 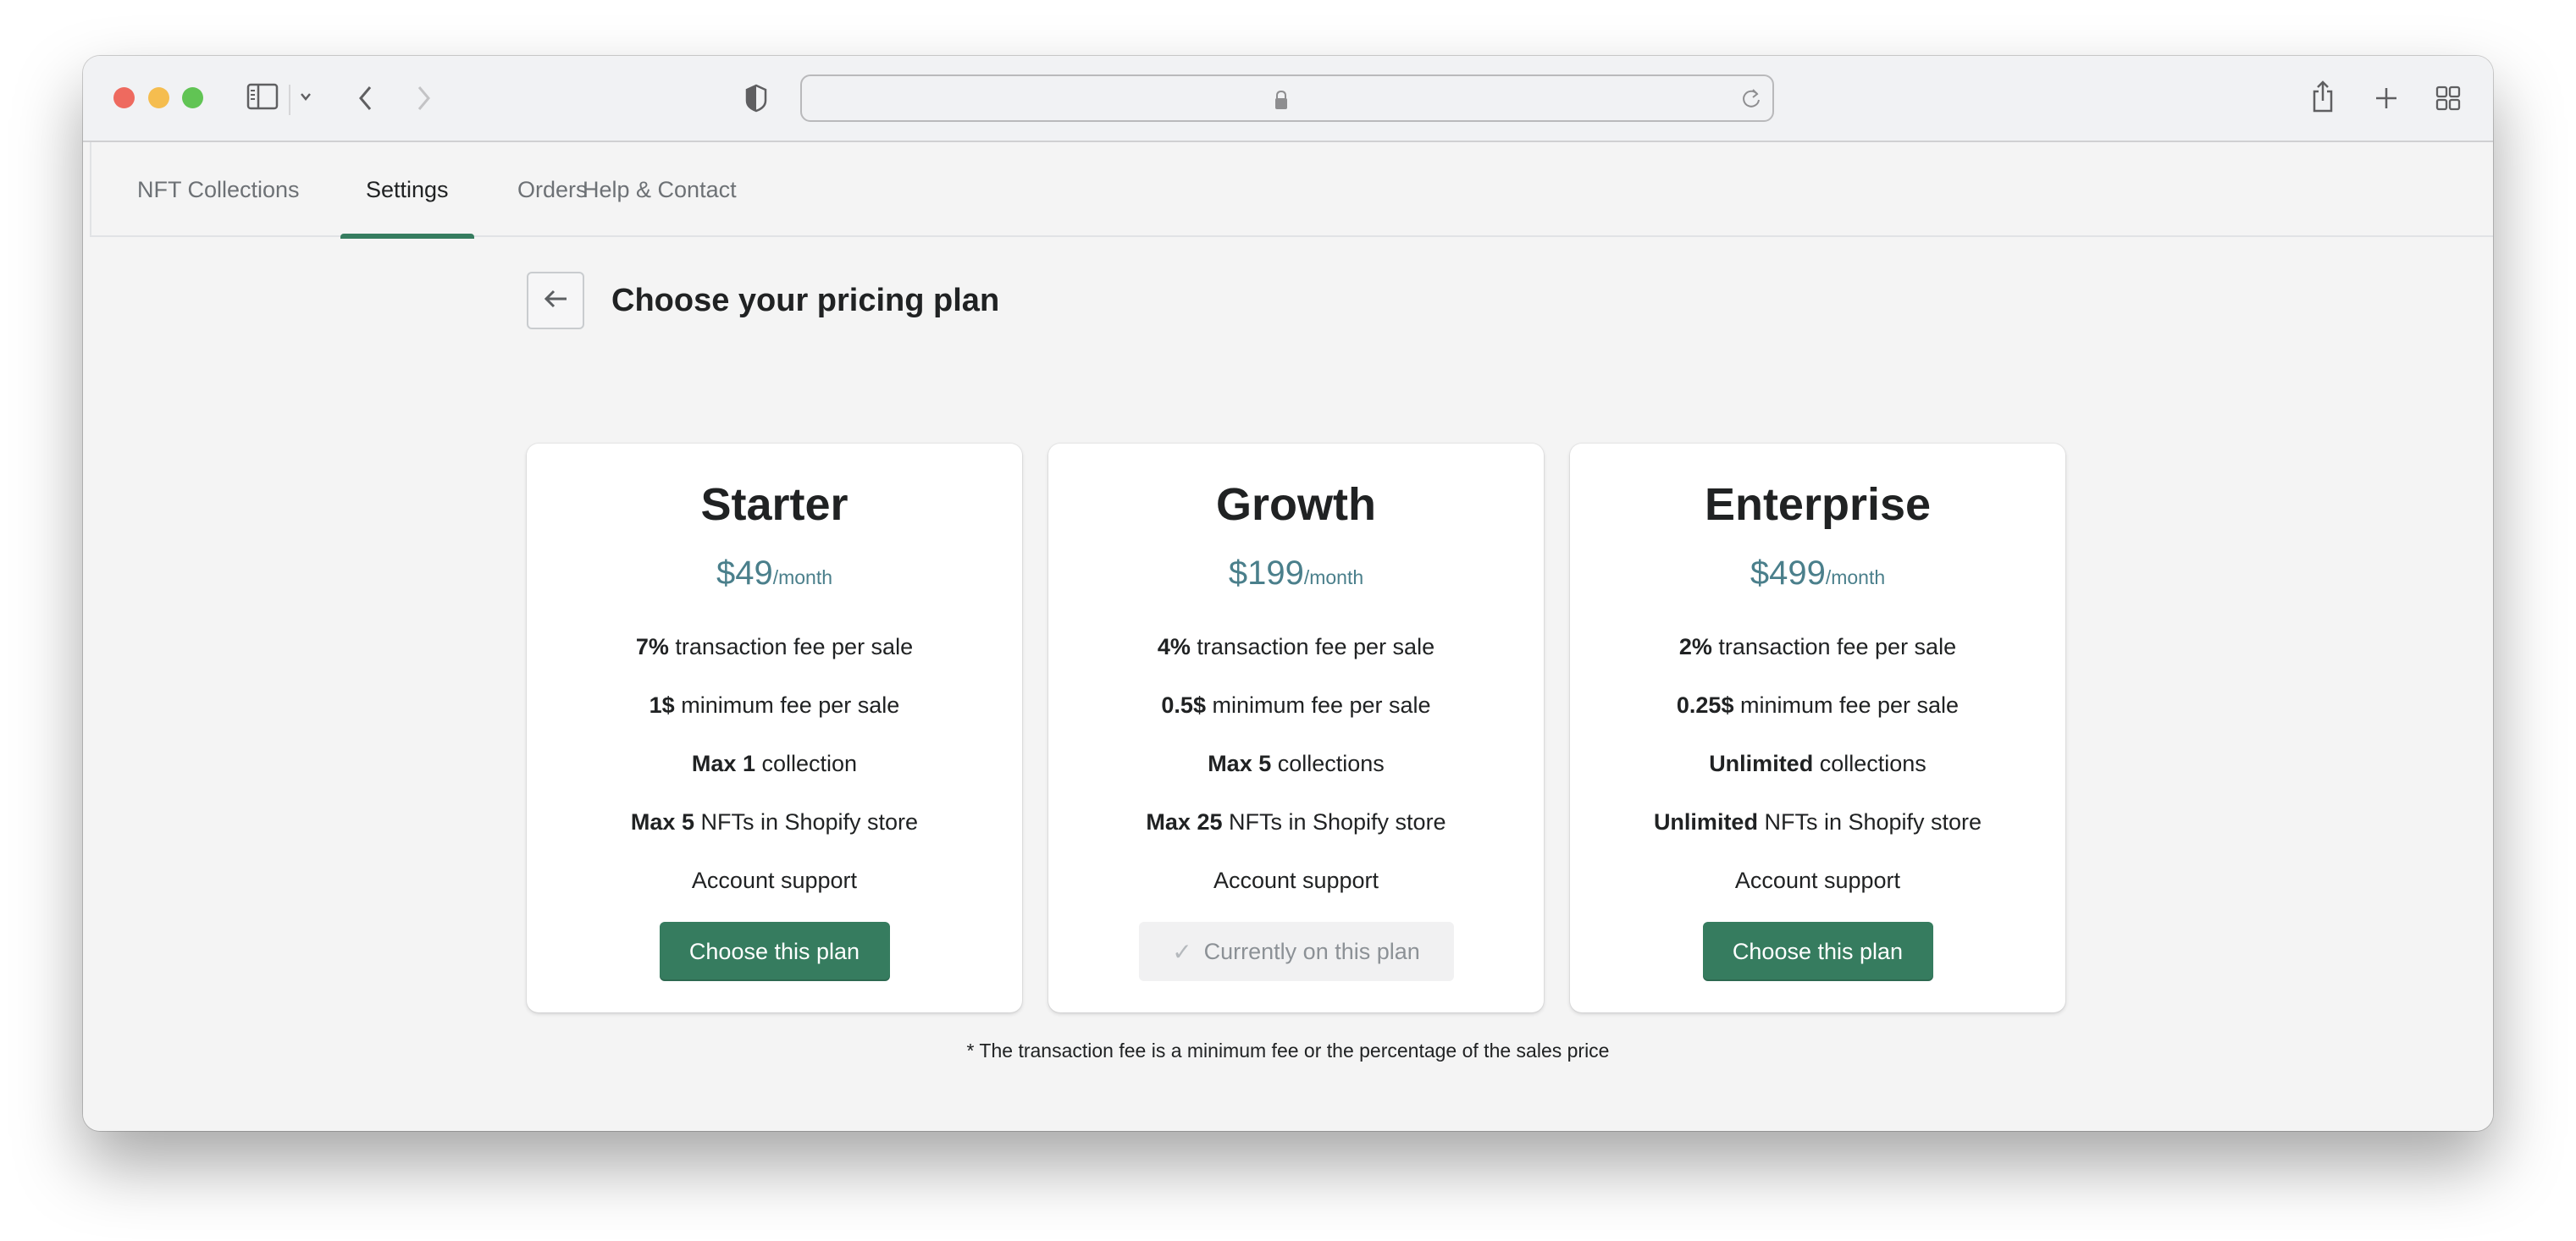 I want to click on plan-price: $199/month, so click(x=1296, y=576).